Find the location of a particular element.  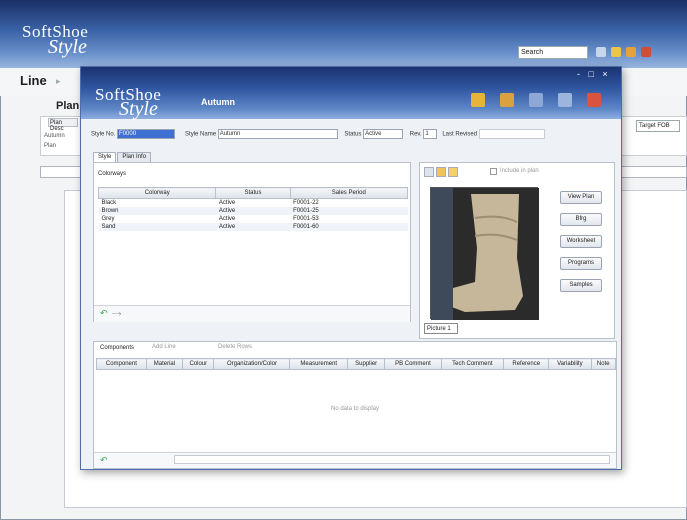

table-row: Black Active F0001-22 is located at coordinates (253, 203).